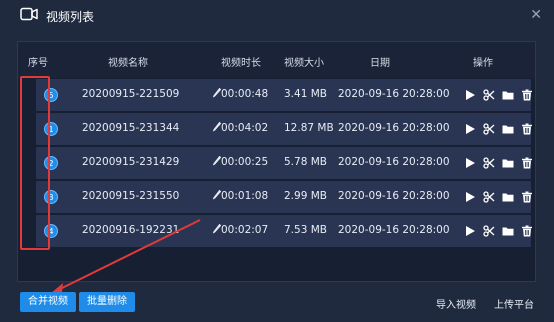 This screenshot has width=554, height=322. I want to click on header-date: 日期, so click(380, 63).